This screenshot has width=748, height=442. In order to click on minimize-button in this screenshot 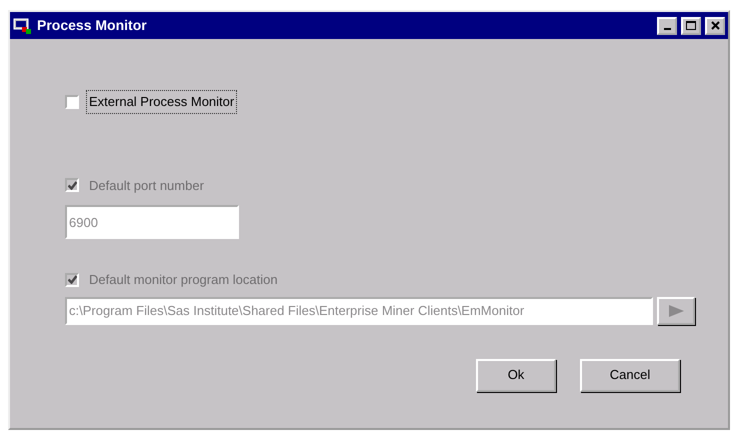, I will do `click(667, 25)`.